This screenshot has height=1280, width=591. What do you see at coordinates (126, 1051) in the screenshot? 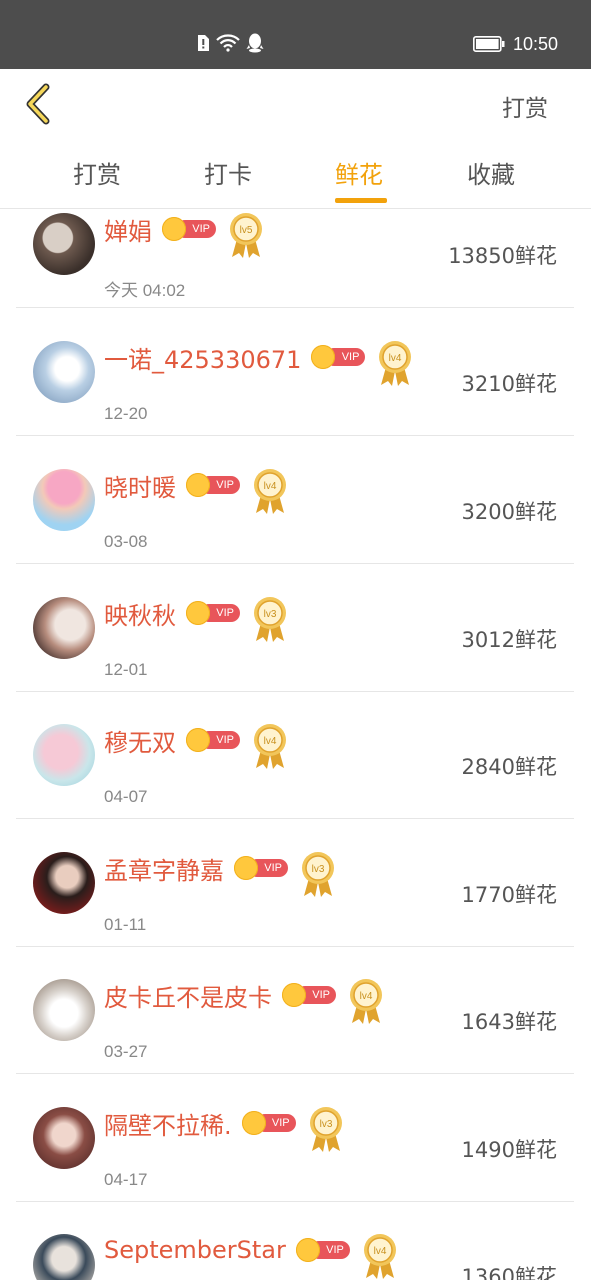
I see `item-date: 03-27` at bounding box center [126, 1051].